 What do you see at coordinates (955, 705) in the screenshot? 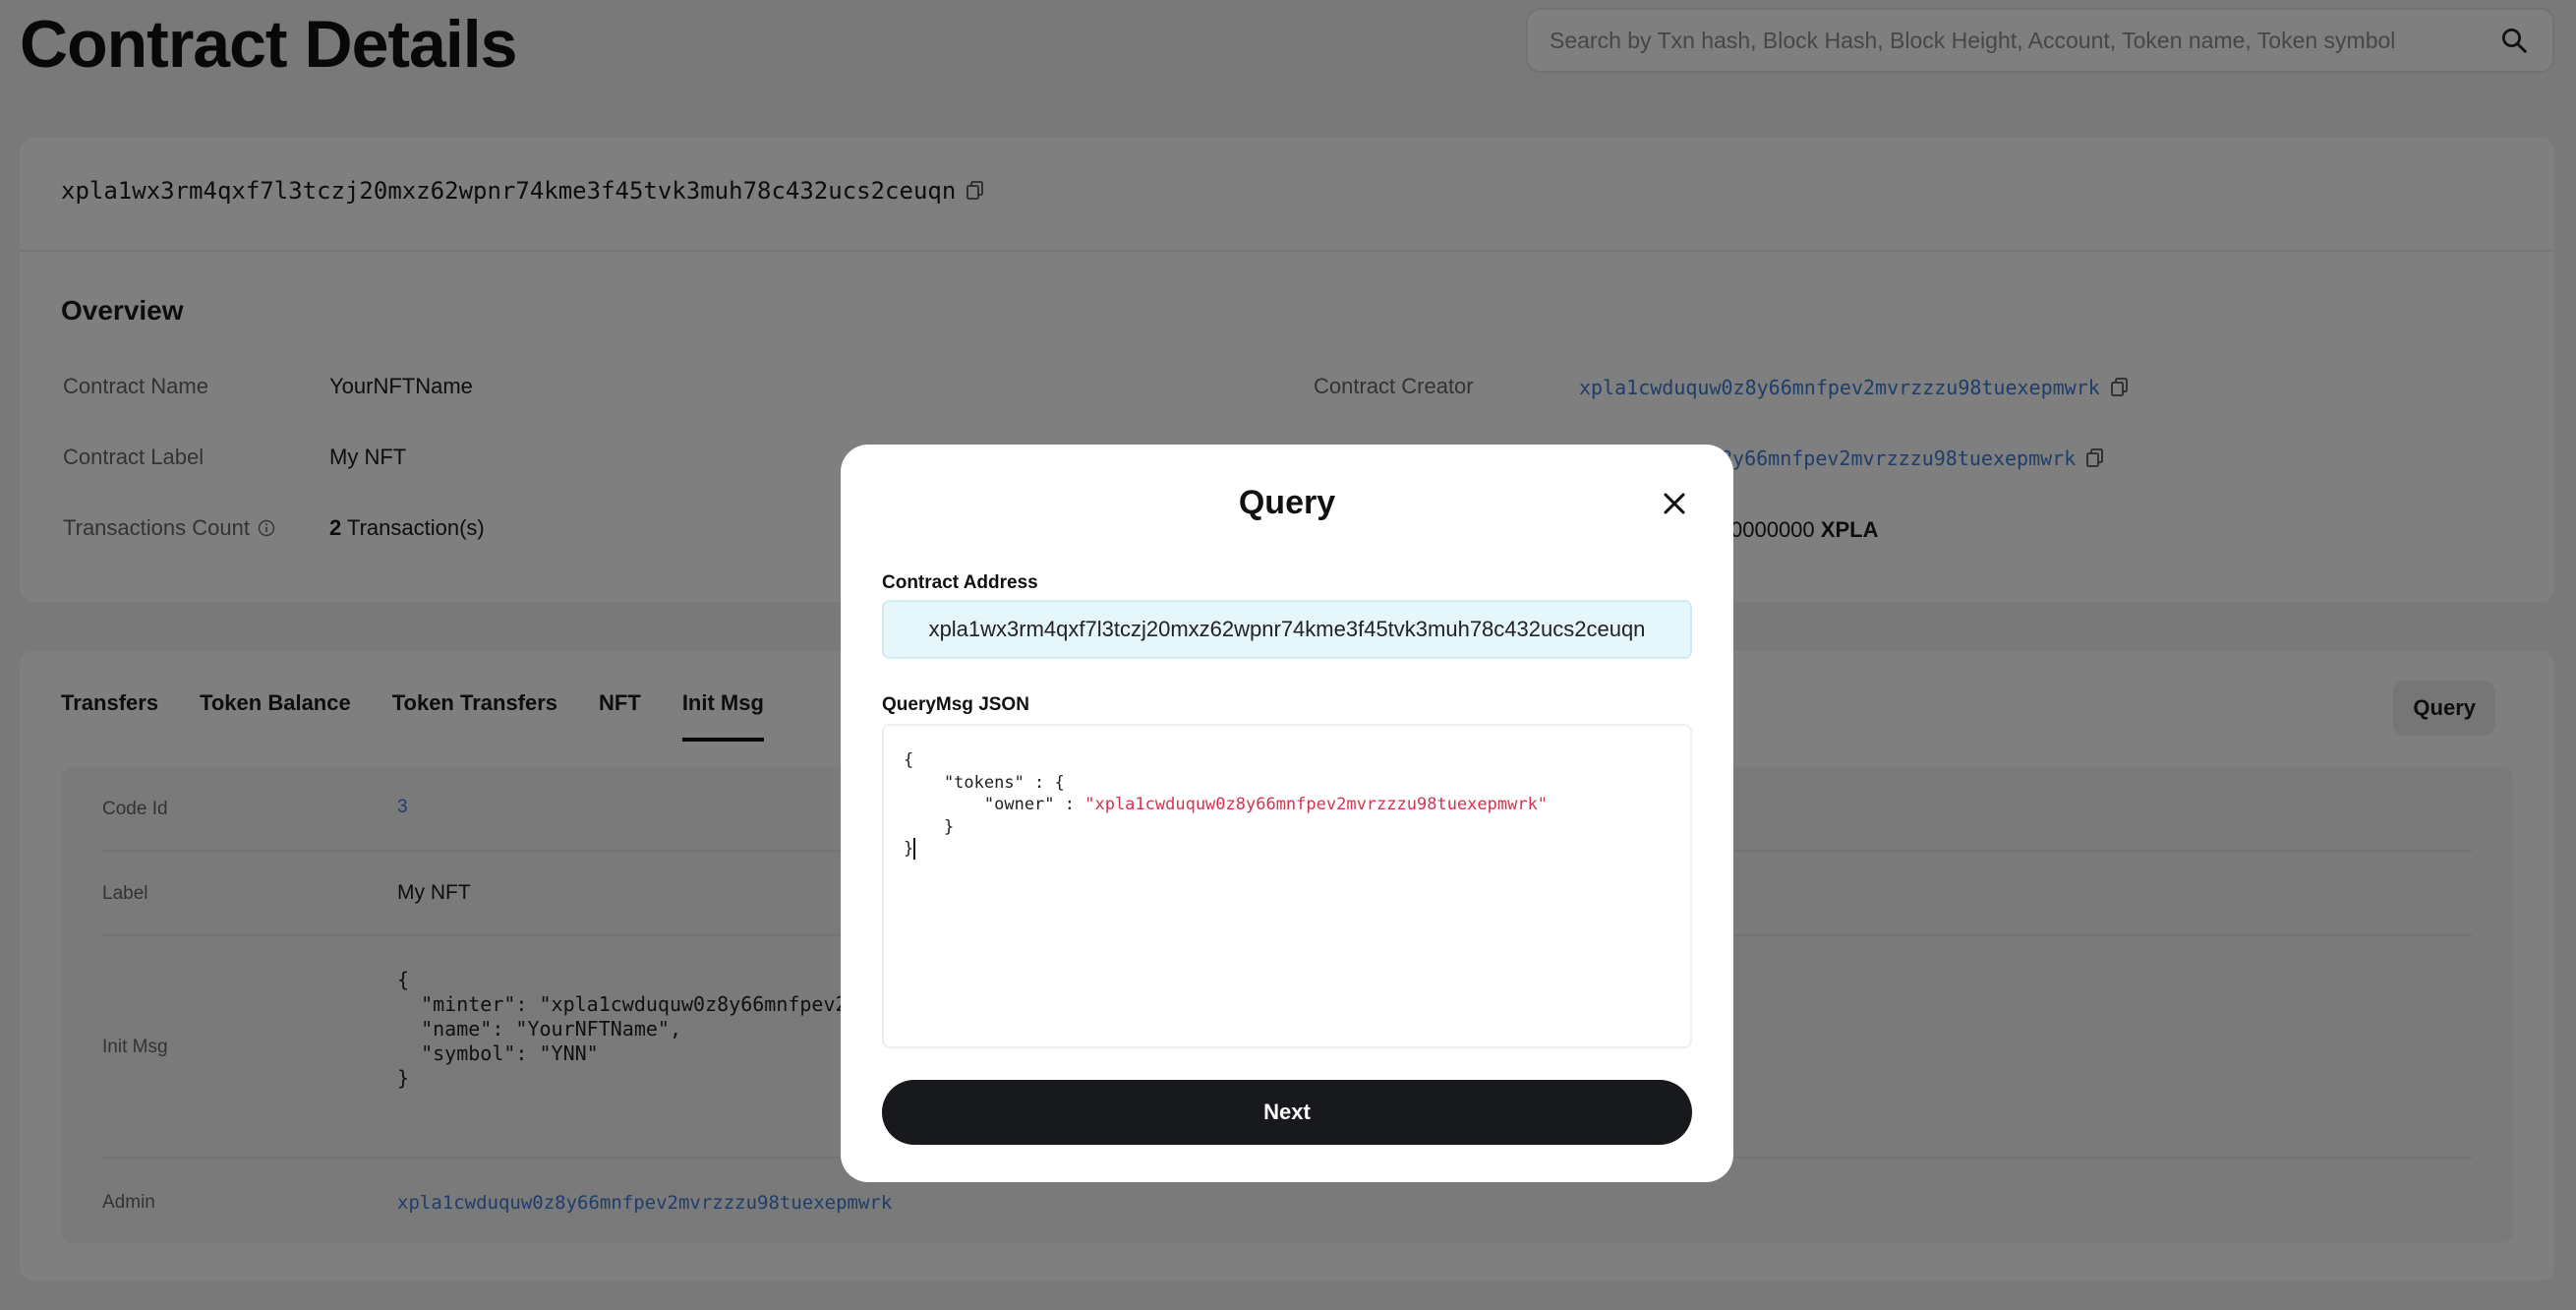
I see `querymsg-json-label: QueryMsg JSON` at bounding box center [955, 705].